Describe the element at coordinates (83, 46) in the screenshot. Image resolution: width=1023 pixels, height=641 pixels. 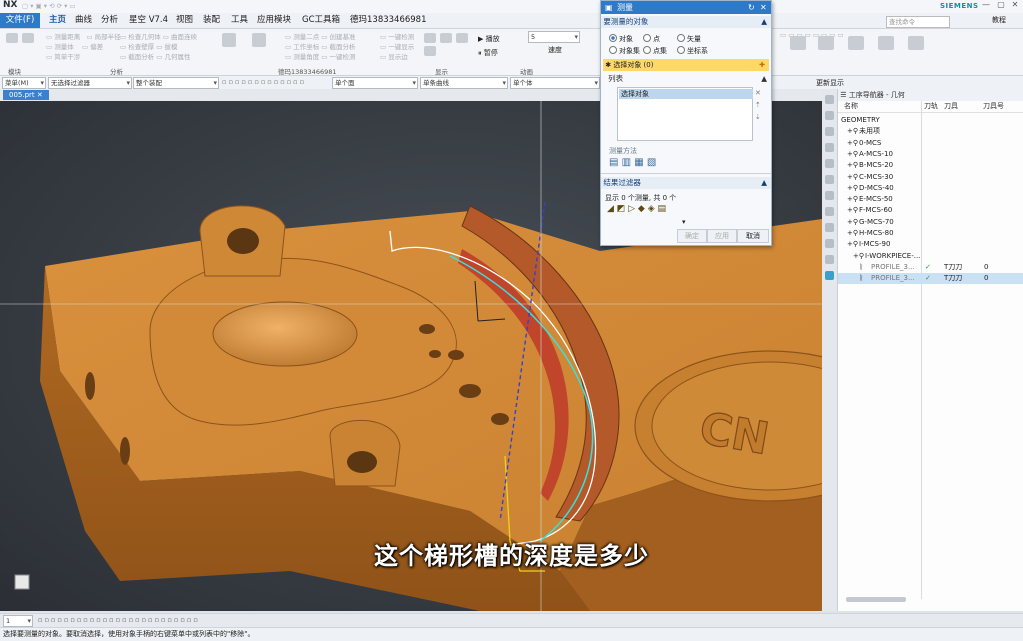
I see `ribbon-tool-text: ▭ 测量距离 ▭ 局部半径 ▭ 测量体 ▭ 偏差 ▭ 简单干涉` at that location.